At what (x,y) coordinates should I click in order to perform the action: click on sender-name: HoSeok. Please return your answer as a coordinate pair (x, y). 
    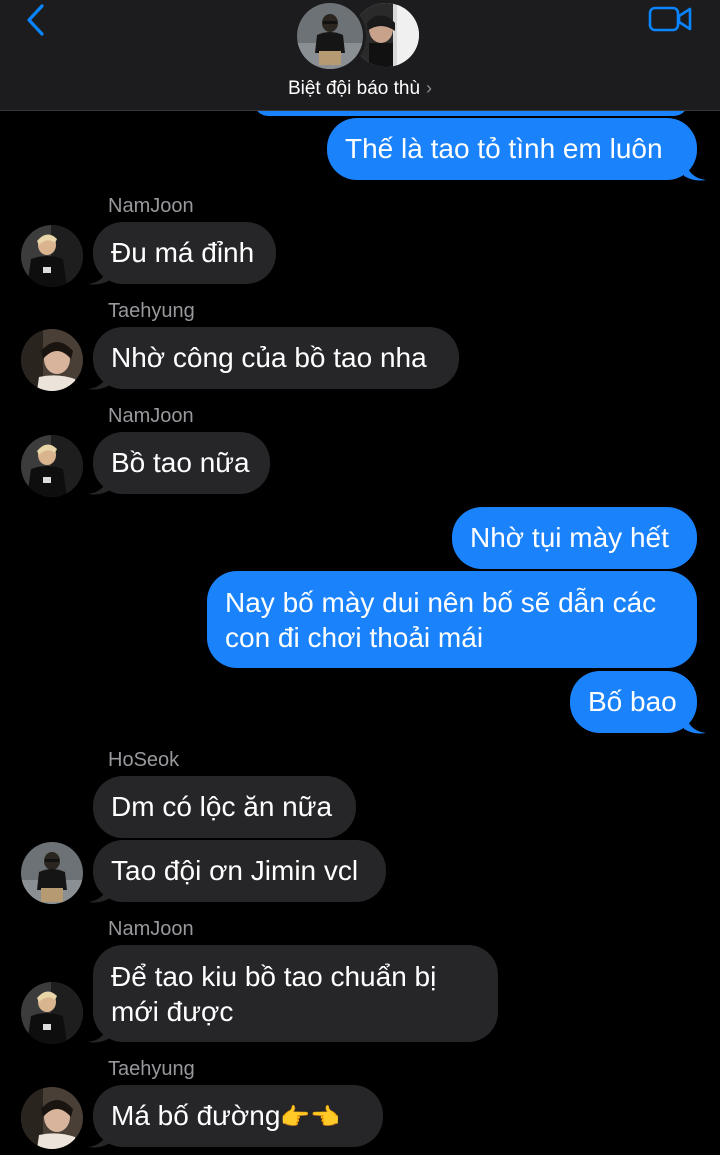
    Looking at the image, I should click on (144, 760).